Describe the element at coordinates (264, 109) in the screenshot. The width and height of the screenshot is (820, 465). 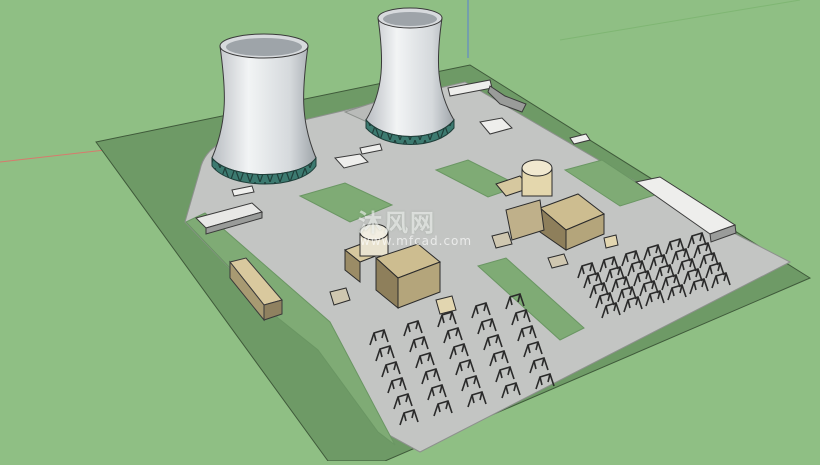
I see `cooling-tower-left` at that location.